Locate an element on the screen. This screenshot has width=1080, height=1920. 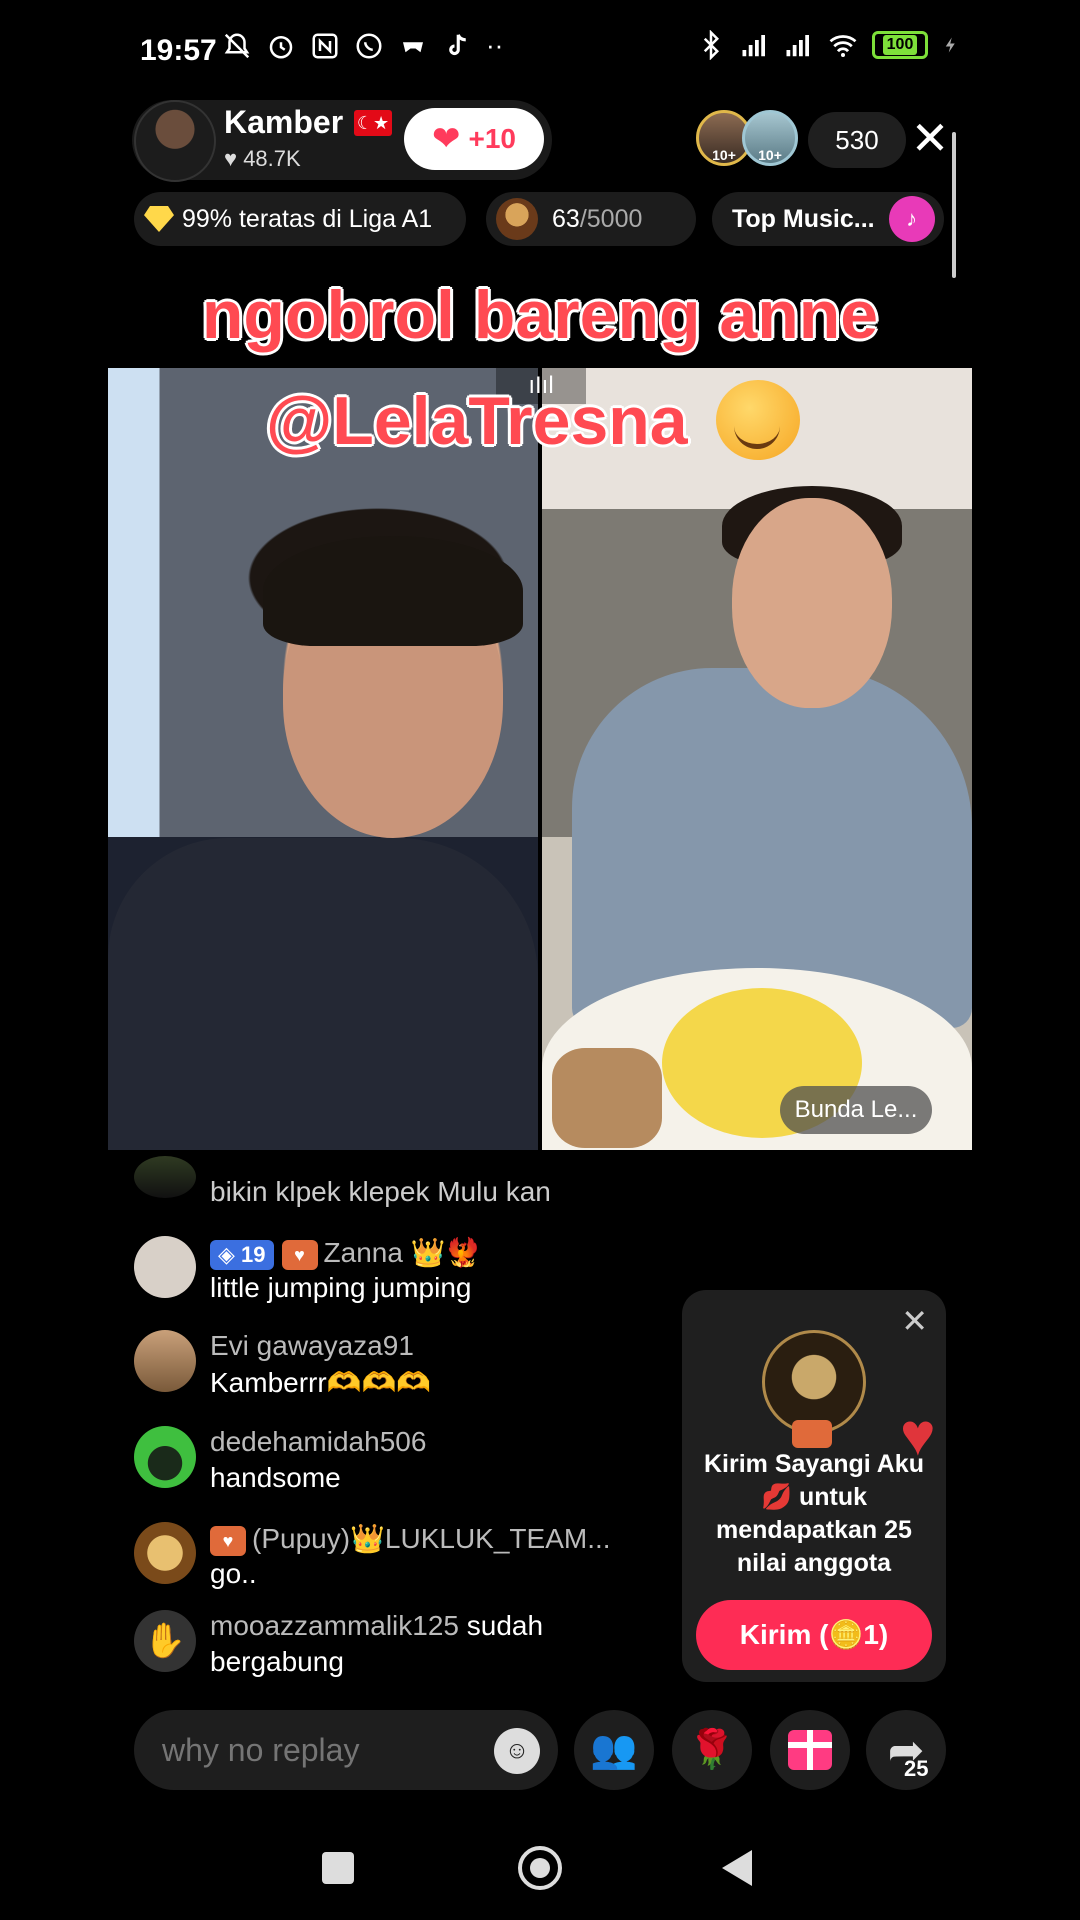
gift-button is located at coordinates (810, 1750).